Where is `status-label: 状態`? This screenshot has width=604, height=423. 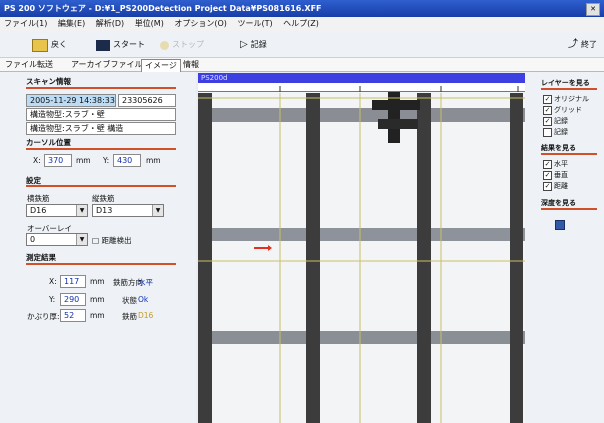
status-label: 状態 is located at coordinates (129, 300).